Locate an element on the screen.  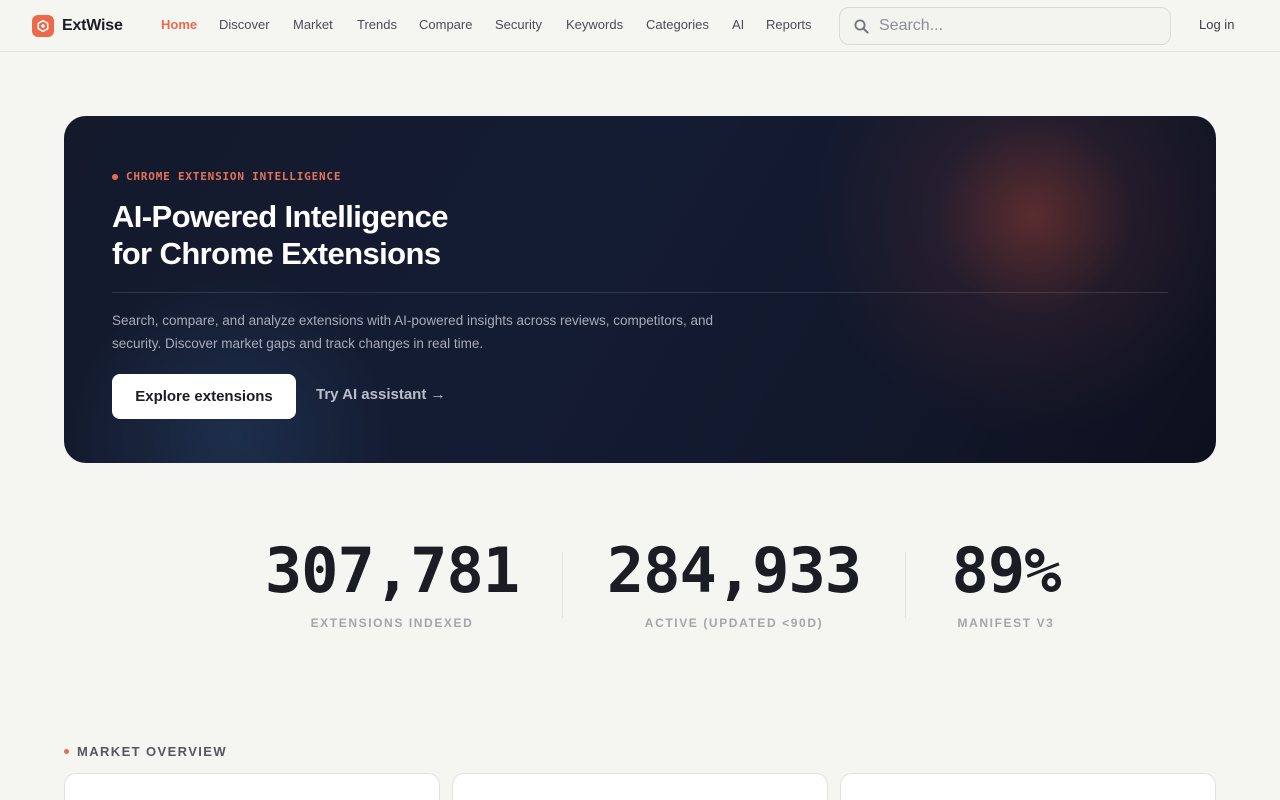
nav-item-compare: Compare is located at coordinates (445, 24).